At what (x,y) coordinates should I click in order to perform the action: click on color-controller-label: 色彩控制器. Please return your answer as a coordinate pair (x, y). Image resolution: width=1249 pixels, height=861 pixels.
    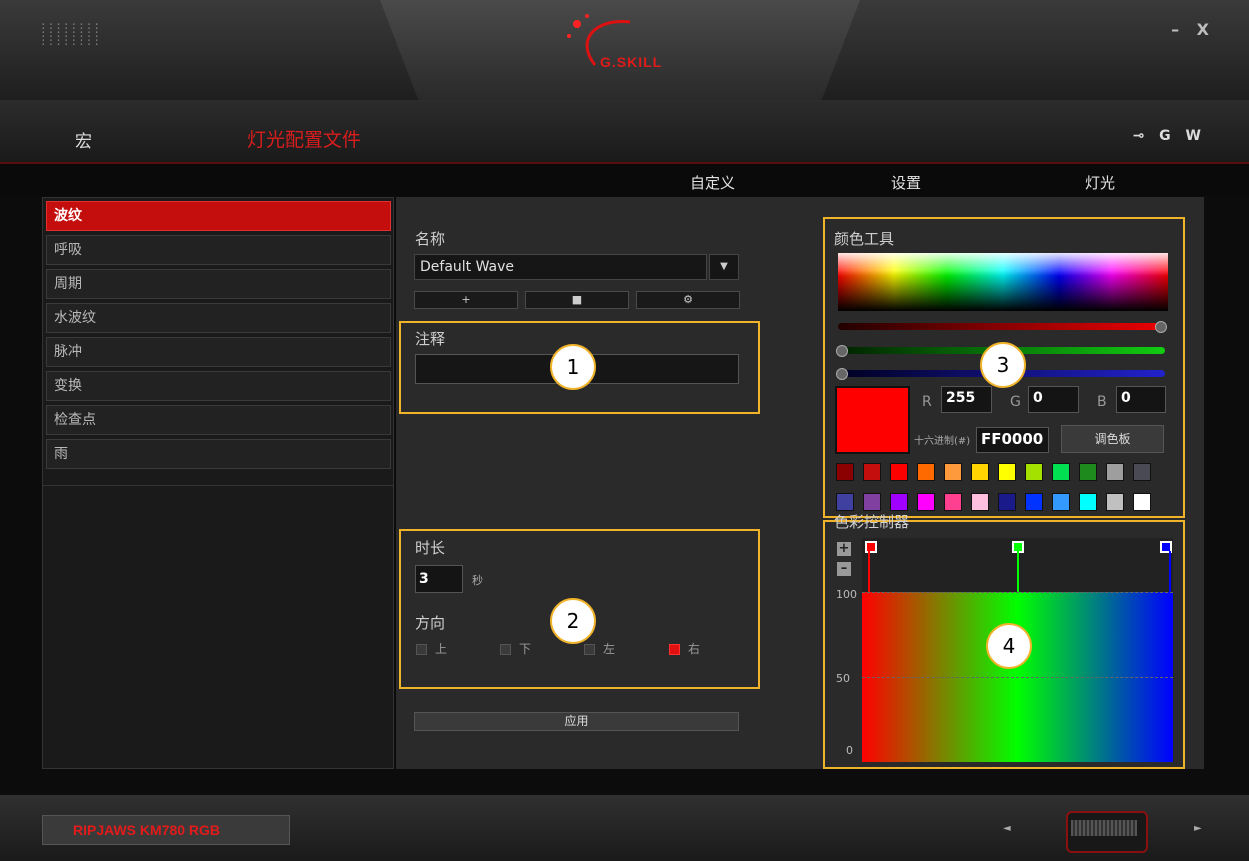
    Looking at the image, I should click on (872, 522).